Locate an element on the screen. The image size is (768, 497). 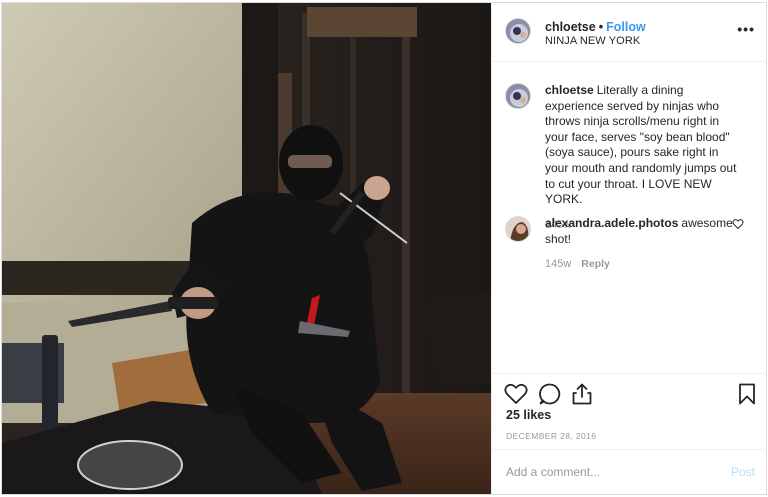
heart-icon is located at coordinates (516, 394).